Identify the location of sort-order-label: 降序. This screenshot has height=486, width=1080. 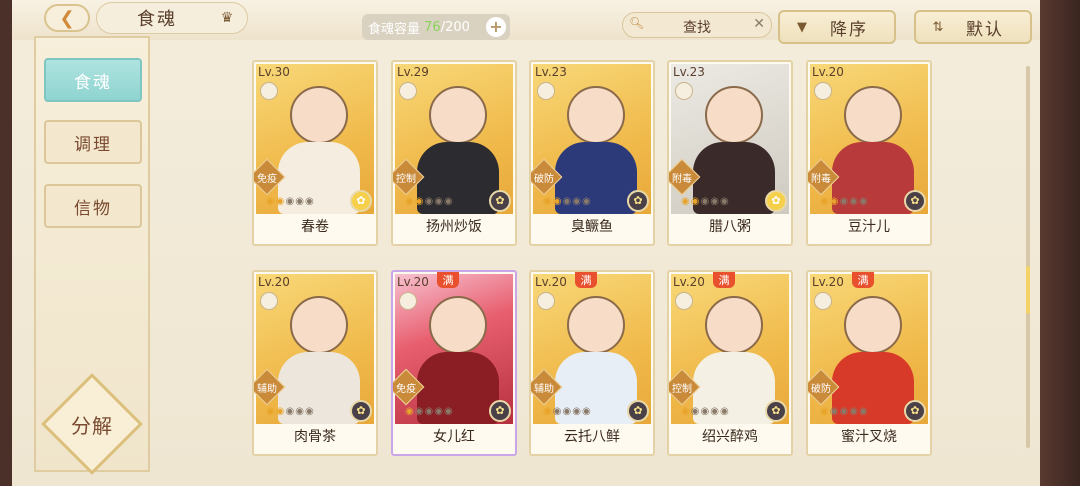
(849, 29).